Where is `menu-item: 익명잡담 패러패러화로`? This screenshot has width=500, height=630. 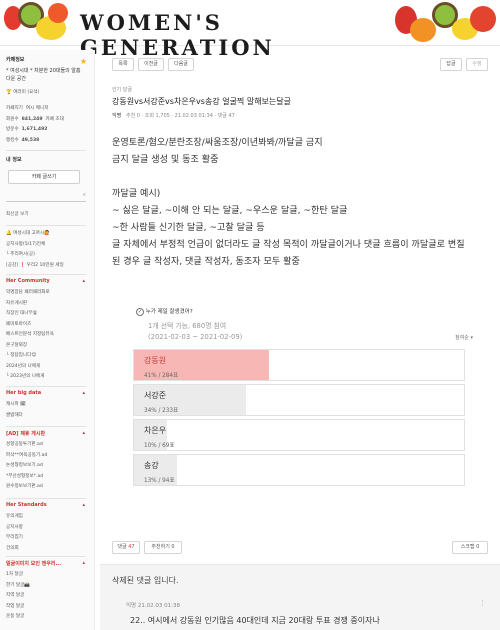
menu-item: 익명잡담 패러패러화로 is located at coordinates (30, 293).